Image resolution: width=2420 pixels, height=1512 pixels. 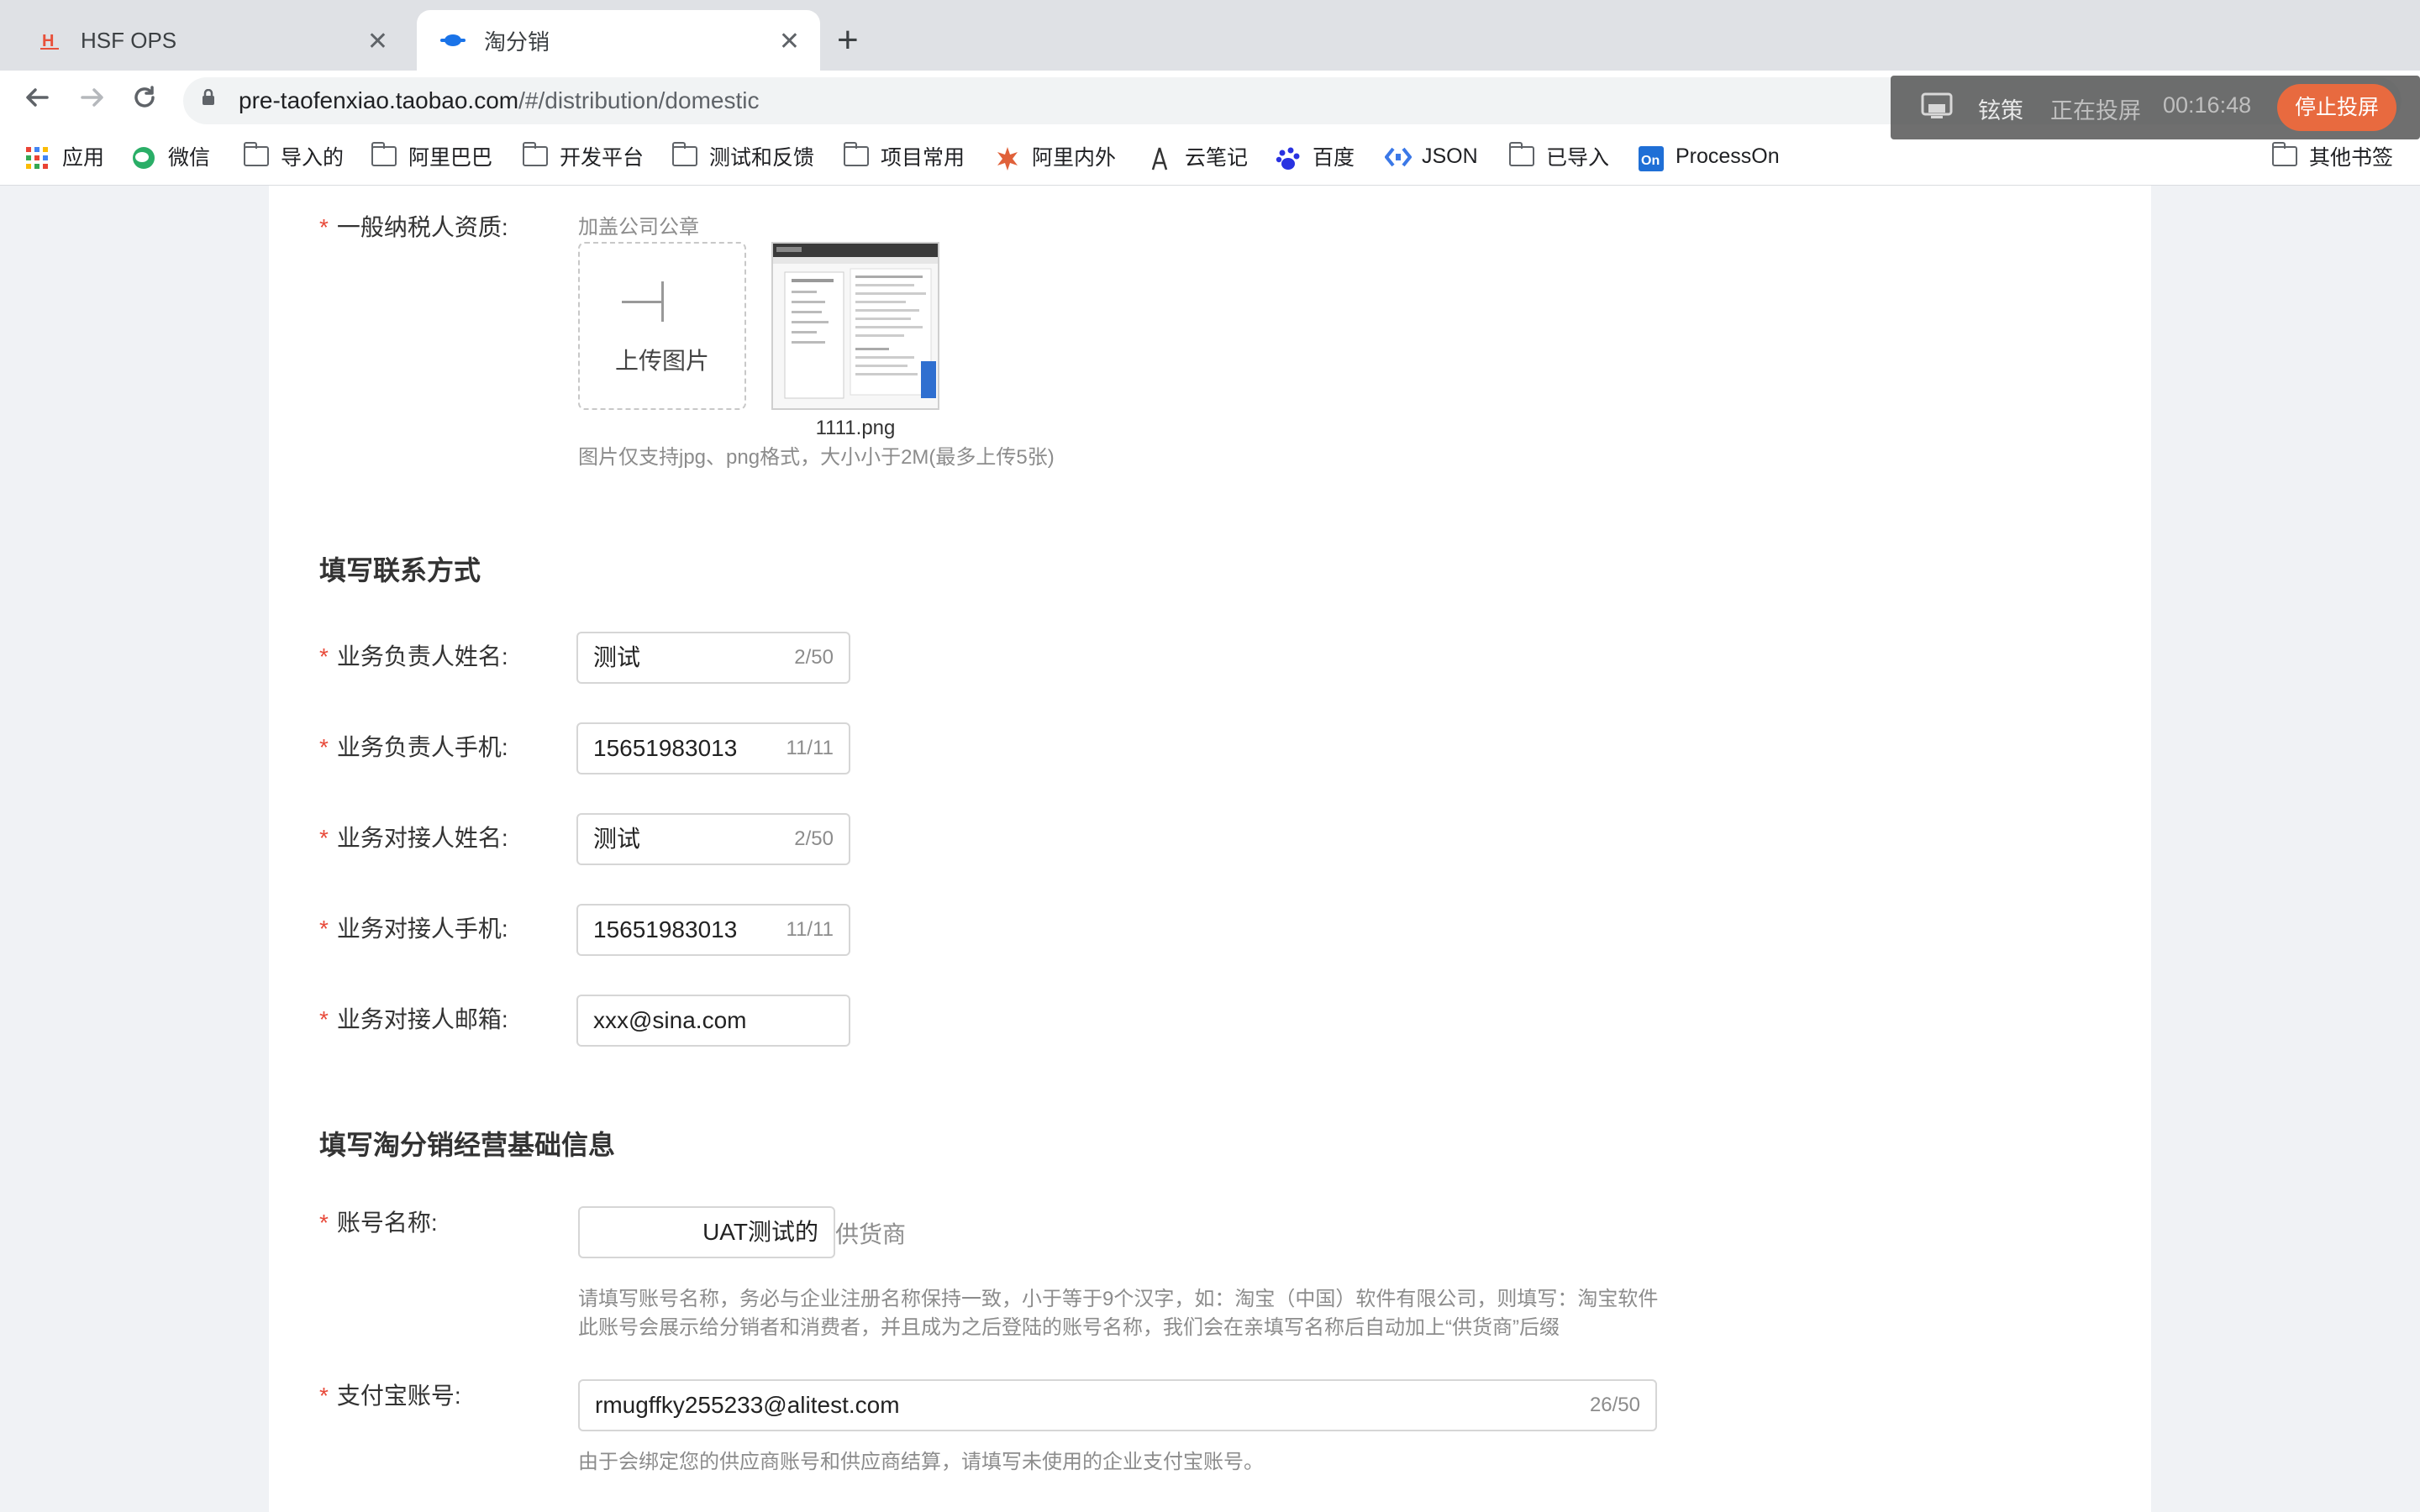 What do you see at coordinates (2208, 105) in the screenshot?
I see `share-timer: 00:16:48` at bounding box center [2208, 105].